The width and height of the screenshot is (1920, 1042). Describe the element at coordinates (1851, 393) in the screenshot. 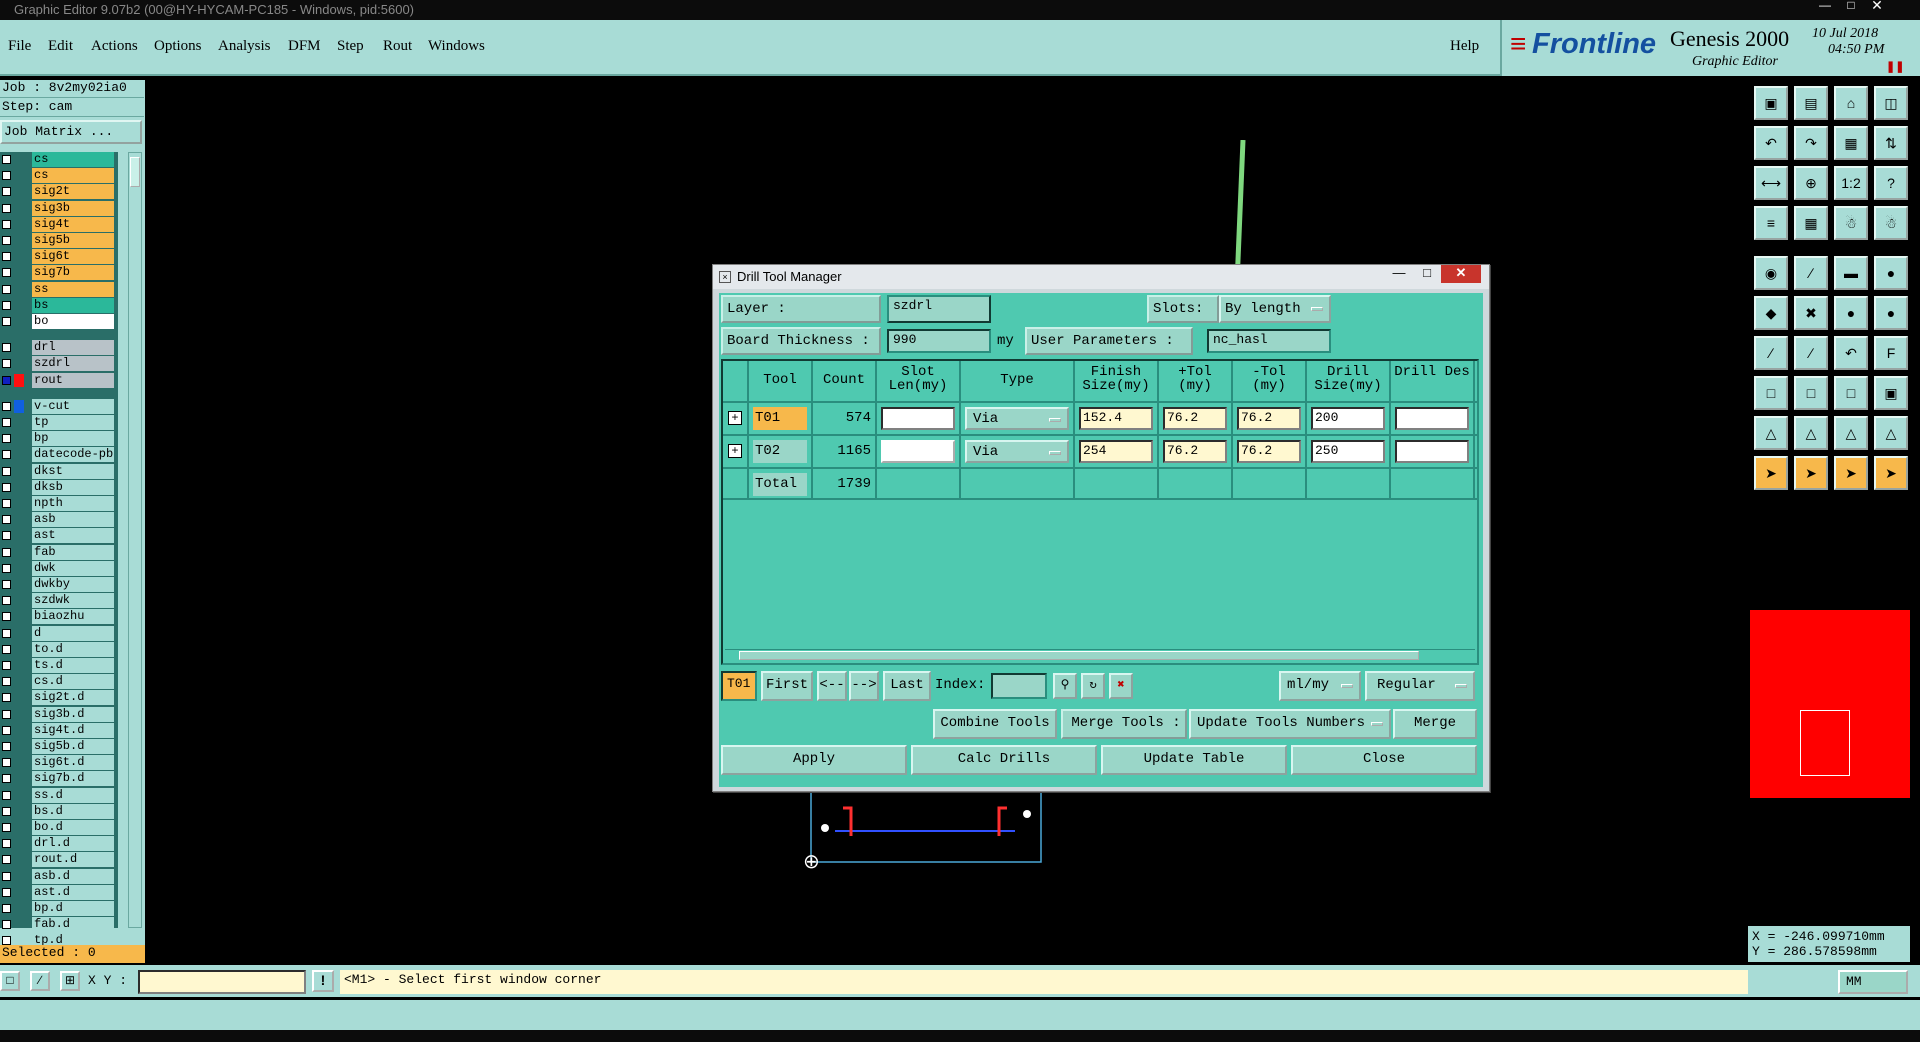

I see `shape-b-icon: □` at that location.